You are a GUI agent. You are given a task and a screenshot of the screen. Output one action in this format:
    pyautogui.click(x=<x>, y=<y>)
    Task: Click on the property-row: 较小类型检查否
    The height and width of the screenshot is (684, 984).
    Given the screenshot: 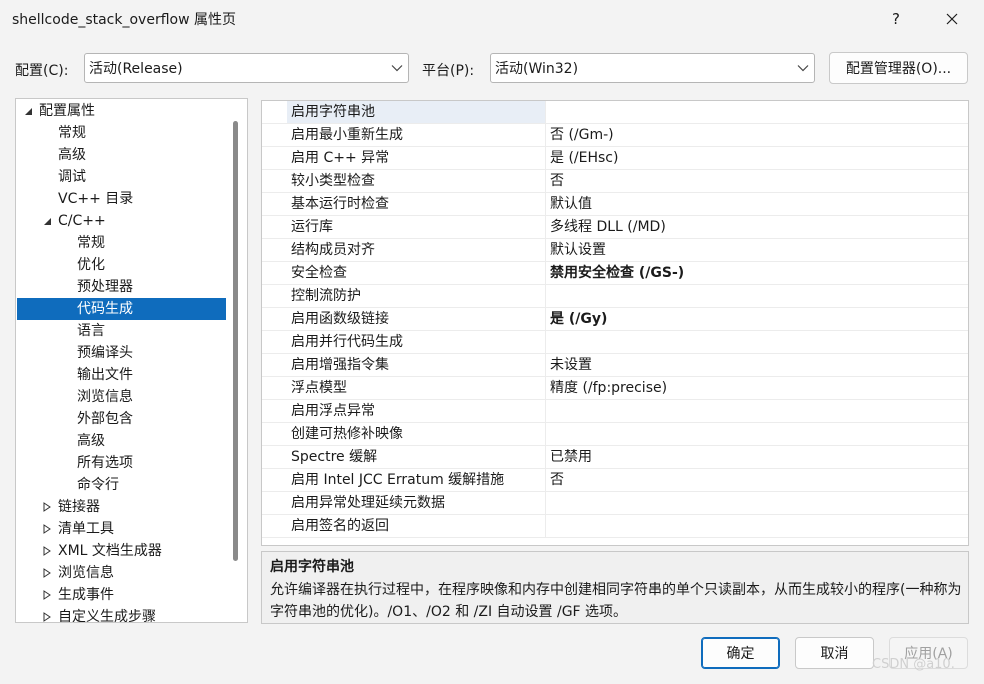 What is the action you would take?
    pyautogui.click(x=615, y=181)
    